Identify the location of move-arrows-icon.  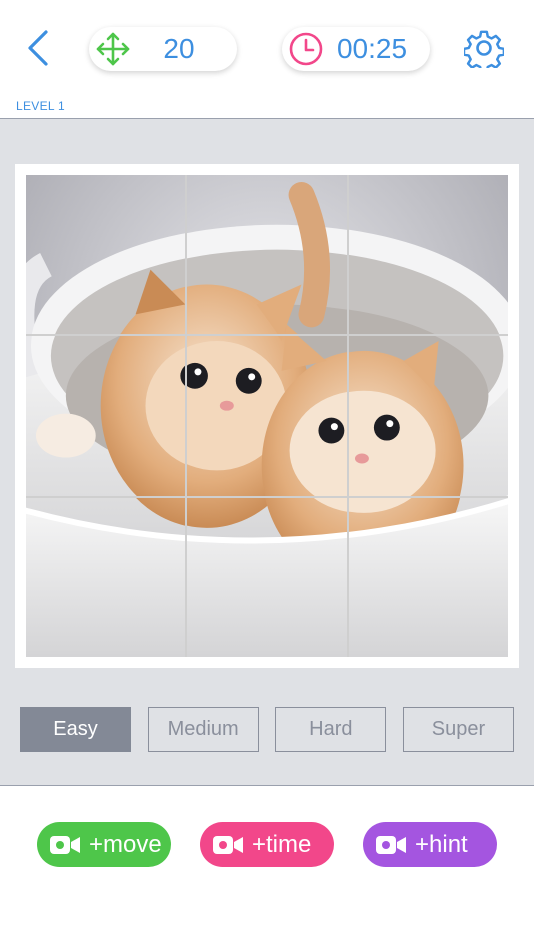
(113, 49).